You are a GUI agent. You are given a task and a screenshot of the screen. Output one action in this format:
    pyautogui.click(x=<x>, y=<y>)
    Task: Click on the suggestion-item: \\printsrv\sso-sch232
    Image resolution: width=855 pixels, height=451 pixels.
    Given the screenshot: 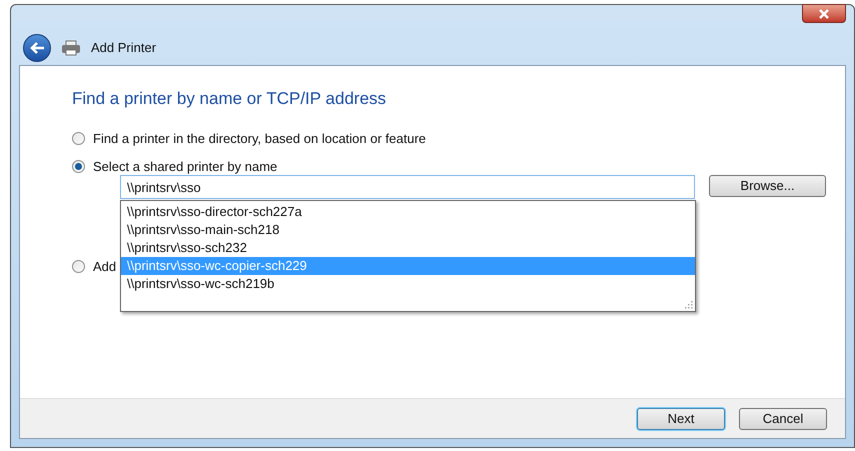 What is the action you would take?
    pyautogui.click(x=408, y=248)
    